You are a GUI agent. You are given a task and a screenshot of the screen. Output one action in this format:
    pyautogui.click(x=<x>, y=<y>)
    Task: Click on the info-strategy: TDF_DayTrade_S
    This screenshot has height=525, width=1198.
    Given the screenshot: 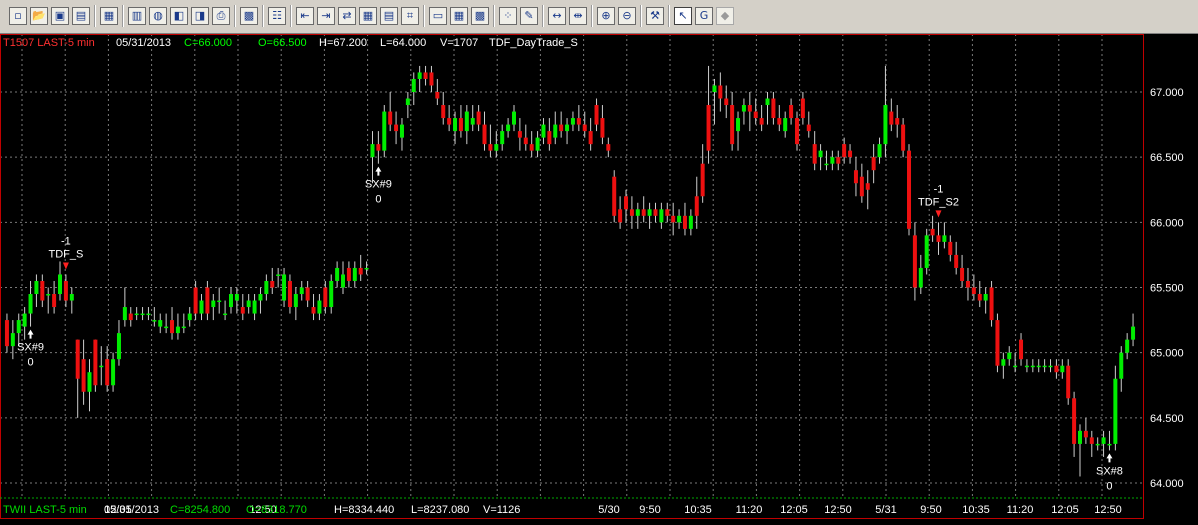 What is the action you would take?
    pyautogui.click(x=533, y=43)
    